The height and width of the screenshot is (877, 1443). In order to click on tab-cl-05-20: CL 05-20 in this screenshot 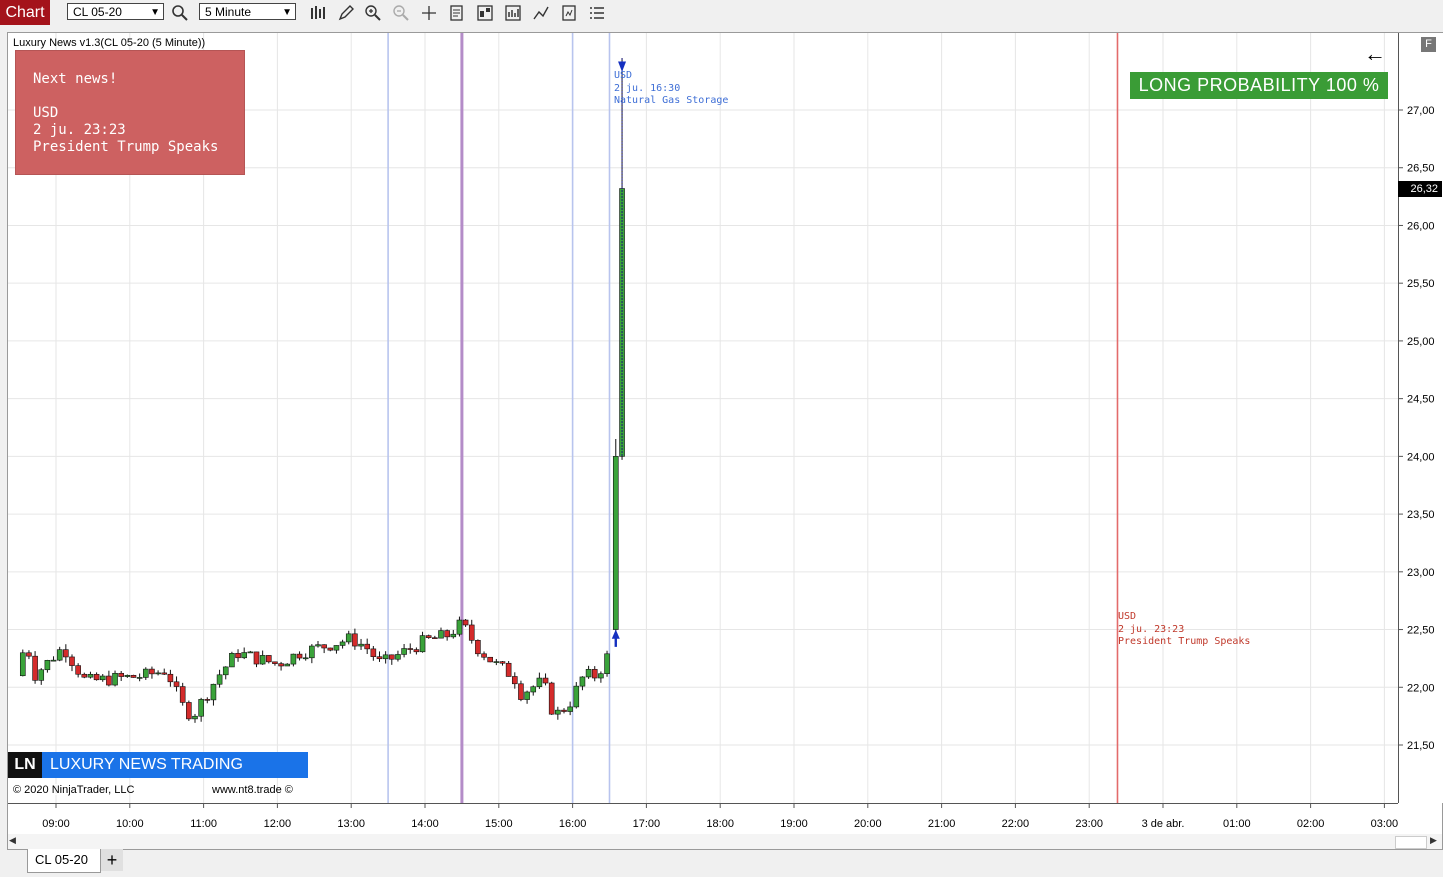, I will do `click(64, 861)`.